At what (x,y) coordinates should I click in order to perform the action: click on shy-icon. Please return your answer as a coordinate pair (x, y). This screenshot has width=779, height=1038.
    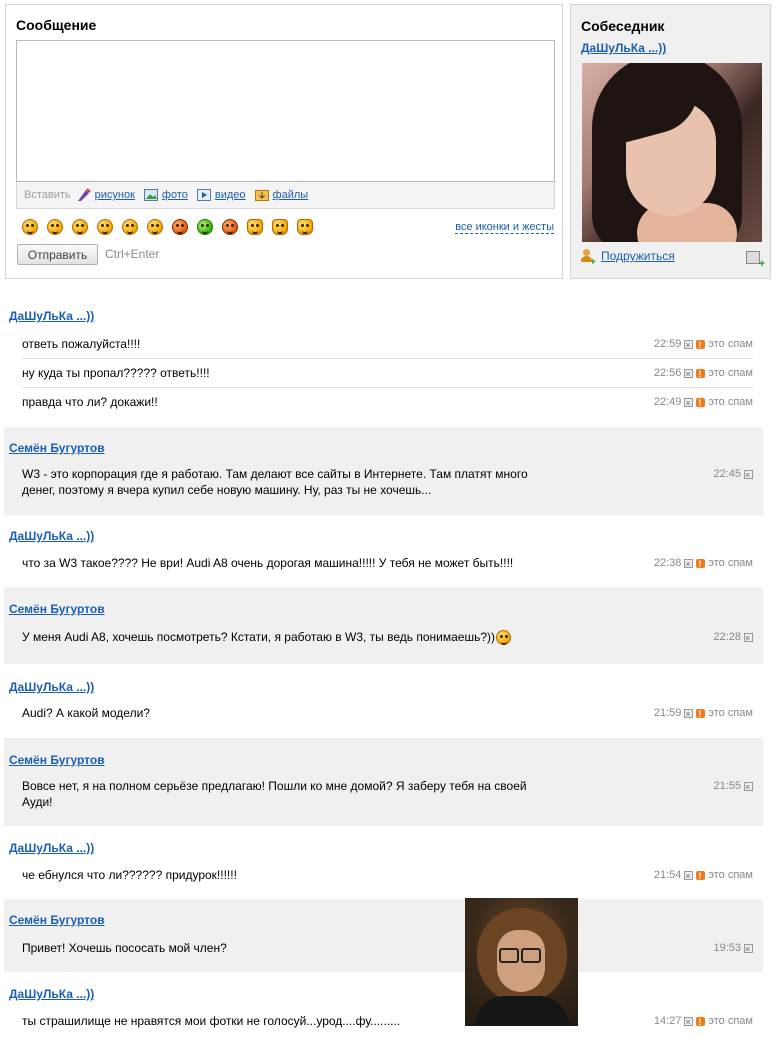
    Looking at the image, I should click on (130, 227).